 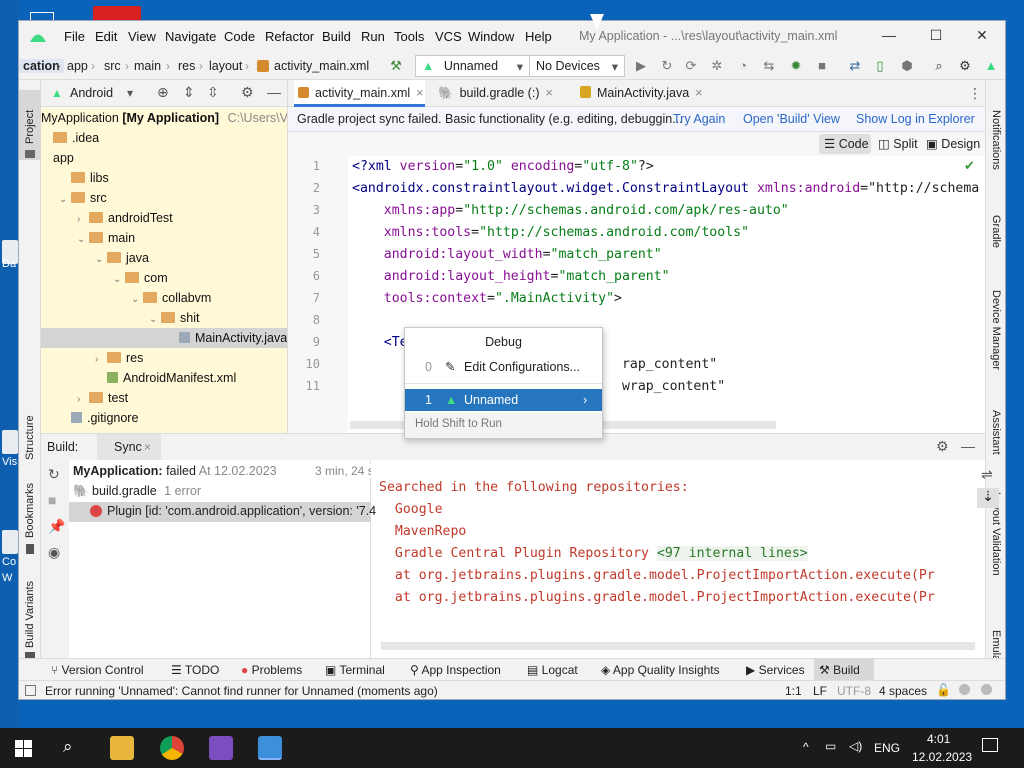 I want to click on code-line: android:layout_width="match_parent", so click(x=507, y=255).